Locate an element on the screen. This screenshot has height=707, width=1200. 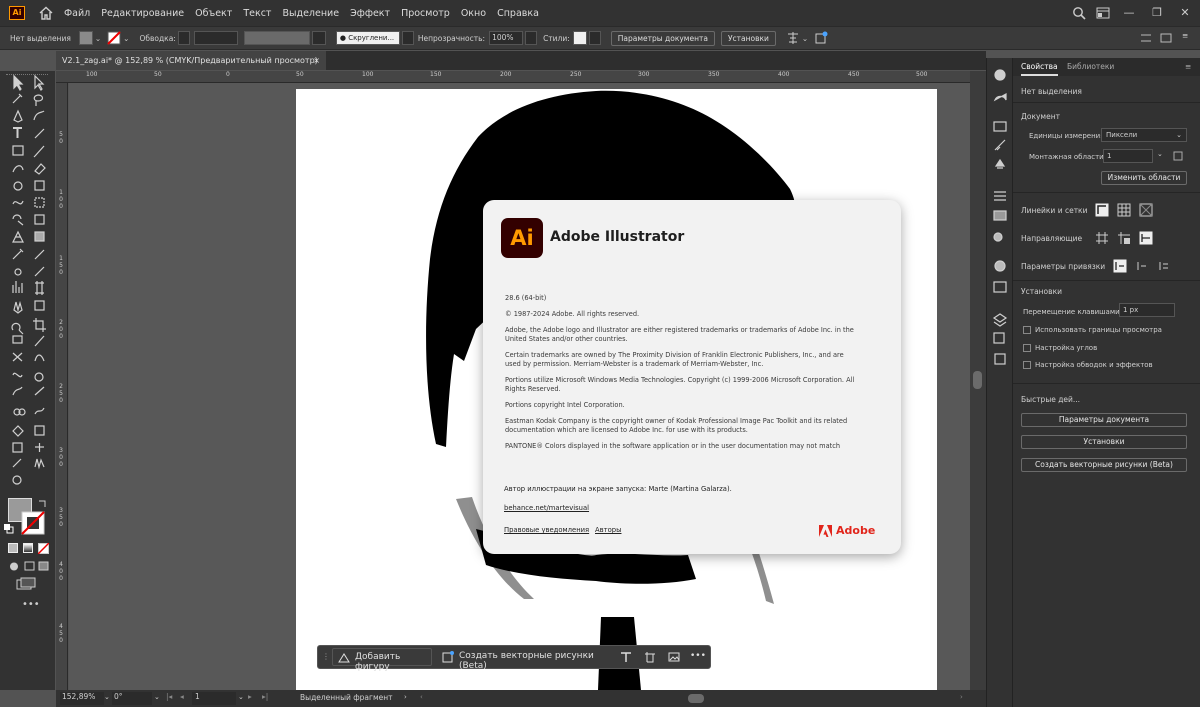
snap-to-point-icon is located at coordinates (1120, 266).